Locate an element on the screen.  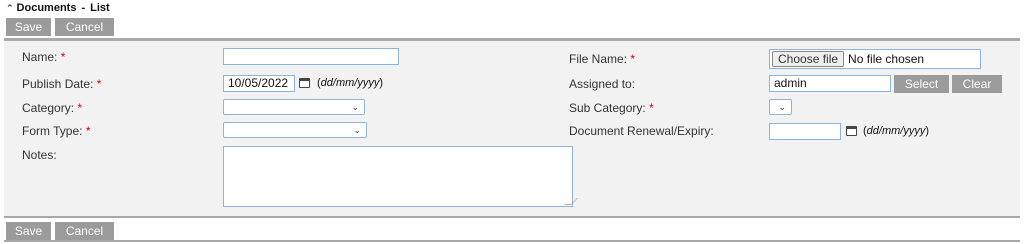
category-label: Category: * is located at coordinates (52, 108).